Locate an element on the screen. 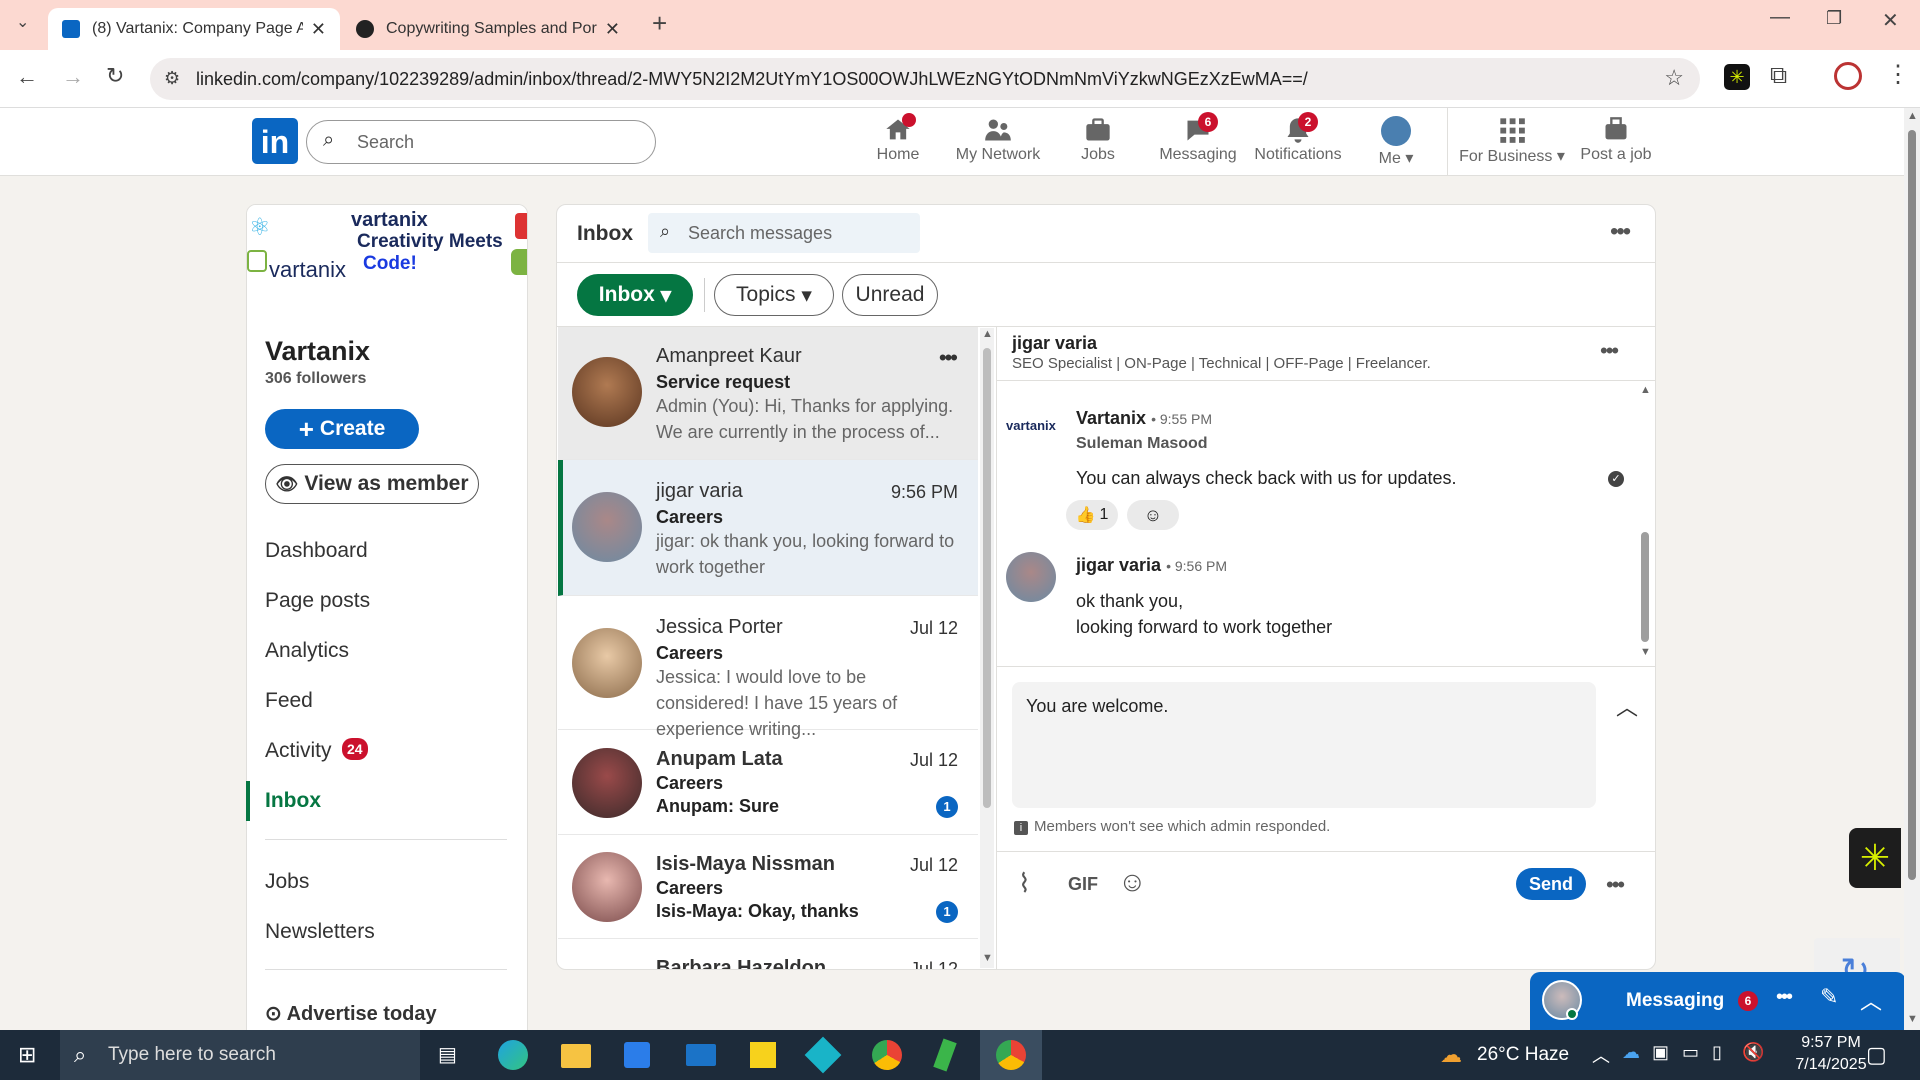 The image size is (1920, 1080). thread-more-icon: ••• is located at coordinates (1609, 351).